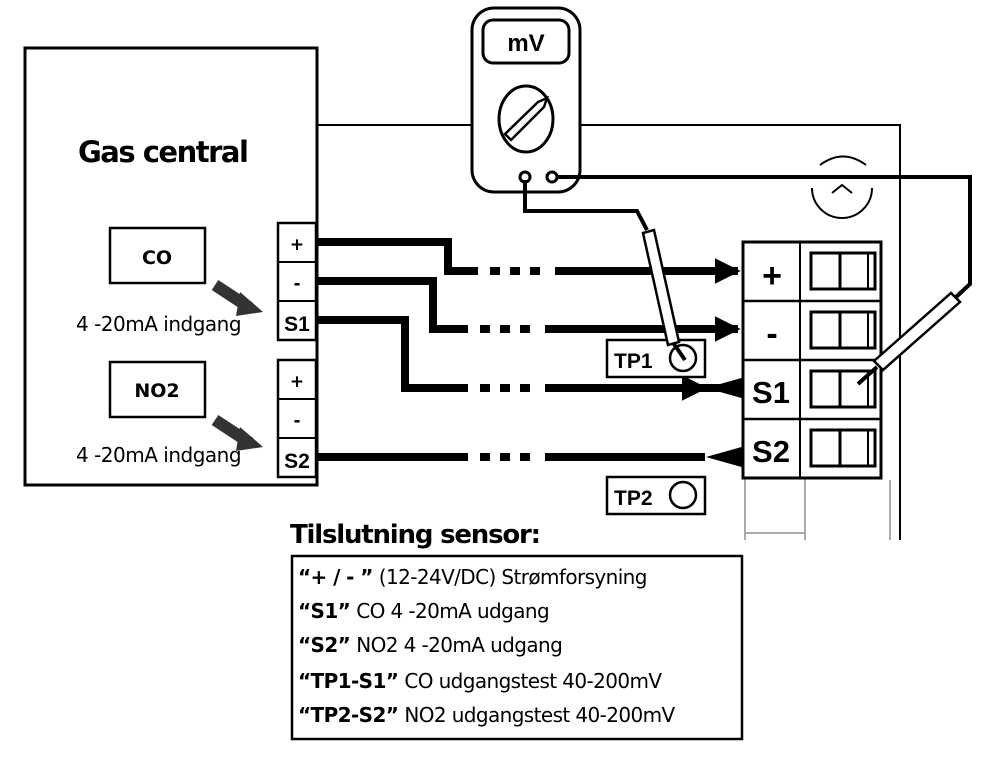 This screenshot has height=757, width=1000. I want to click on legend-key: “S1”, so click(324, 611).